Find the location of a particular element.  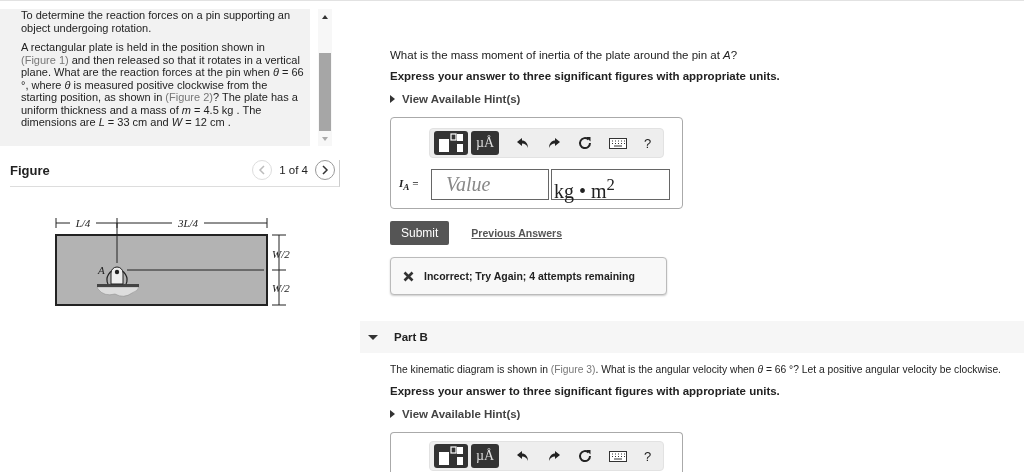

problem-text: A rectangular plate is held in the position shown in (Figure 1) and then released so that it rotates in a vertical plane. What are the reaction forces at the pin when θ = 66 °, where θ is measured positive clockwise from the starting position, as shown in (Figure 2)? The plate has a uniform thickness and a mass of m = 4.5 kg . The dimensions are L = 33 cm and W = 12 cm . is located at coordinates (163, 85).